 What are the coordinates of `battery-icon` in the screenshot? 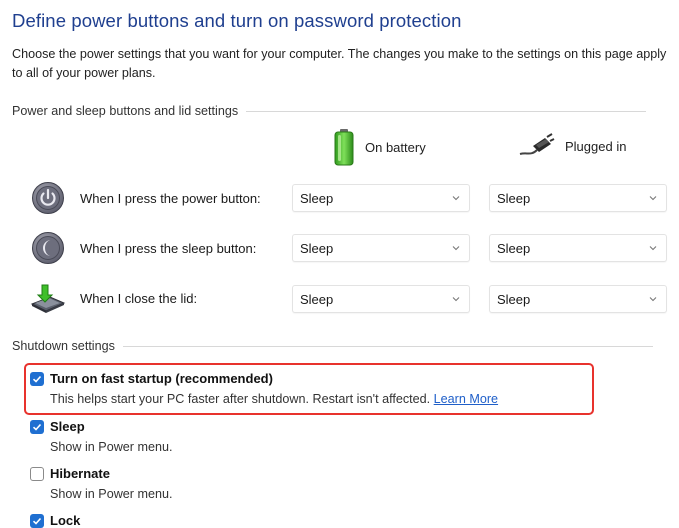 It's located at (344, 147).